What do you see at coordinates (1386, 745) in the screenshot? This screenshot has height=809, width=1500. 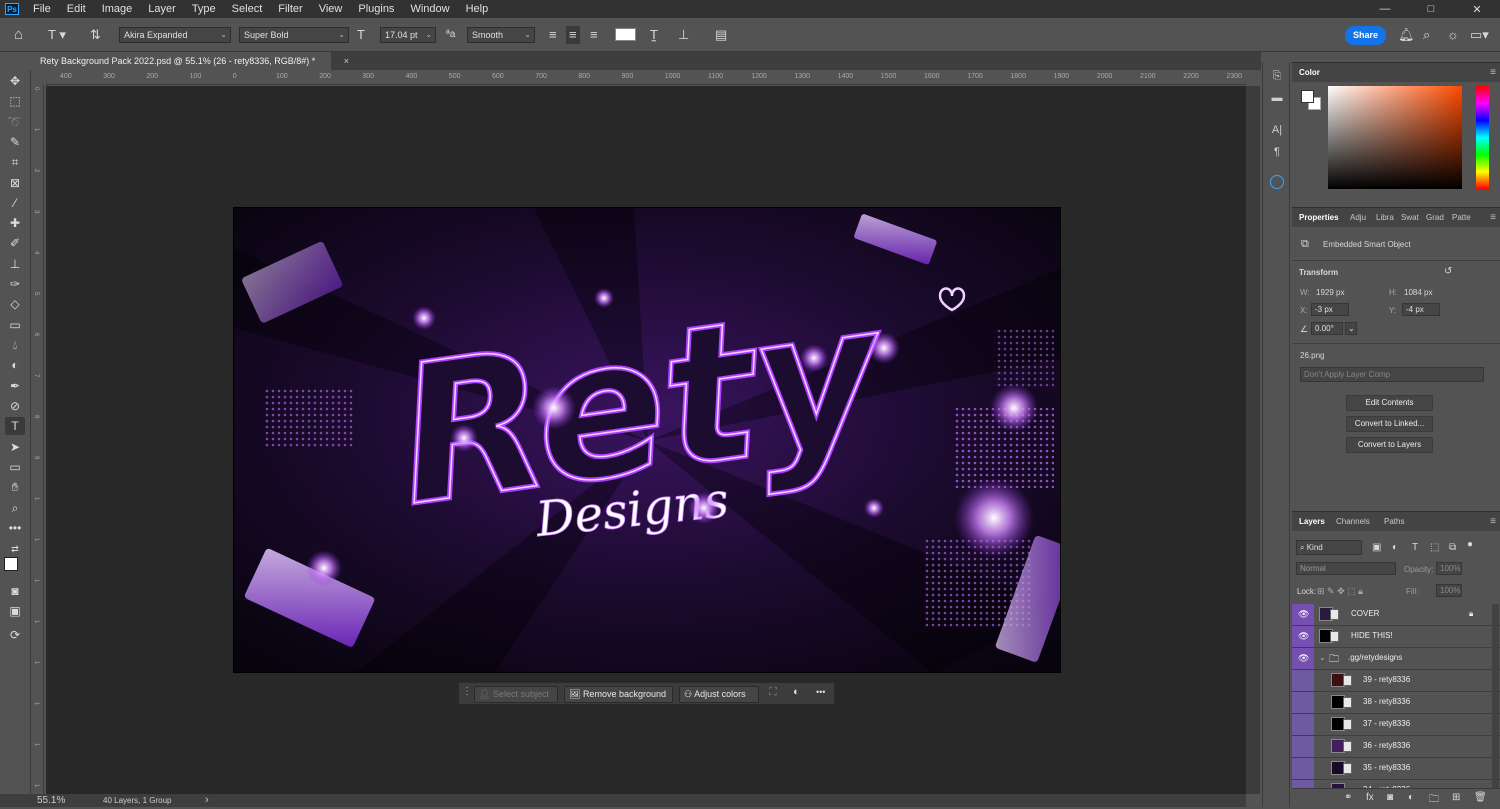 I see `layer-name: 36 - rety8336` at bounding box center [1386, 745].